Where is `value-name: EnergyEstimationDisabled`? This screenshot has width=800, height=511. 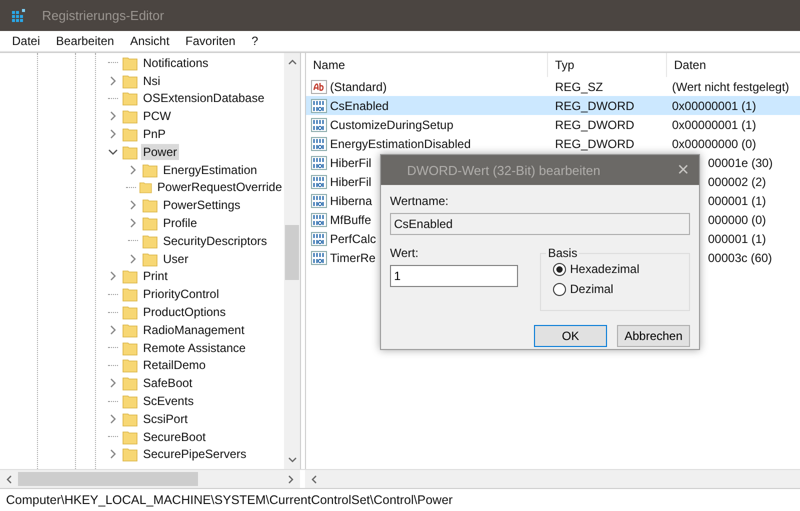 value-name: EnergyEstimationDisabled is located at coordinates (400, 143).